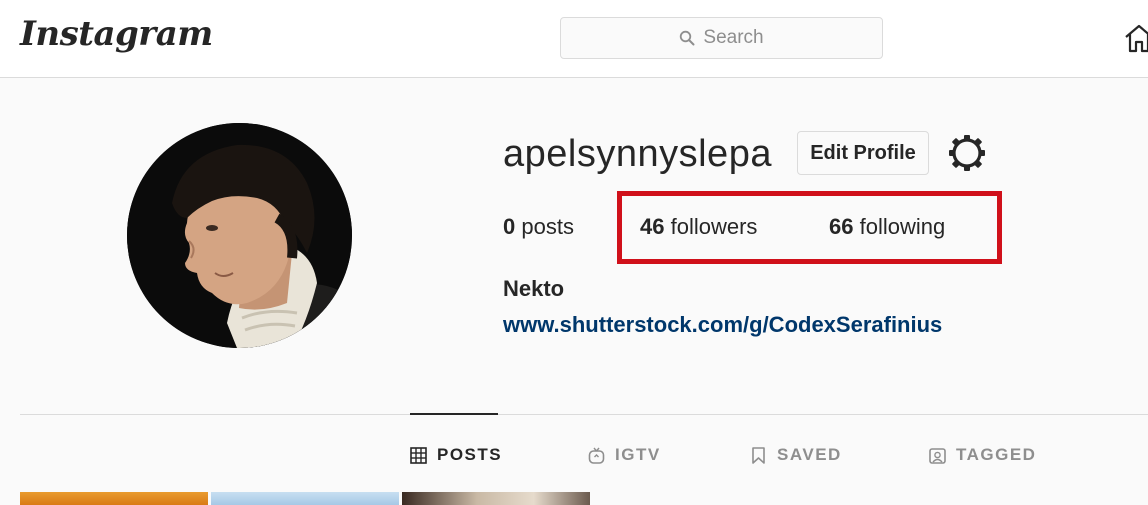  I want to click on home-icon, so click(1135, 38).